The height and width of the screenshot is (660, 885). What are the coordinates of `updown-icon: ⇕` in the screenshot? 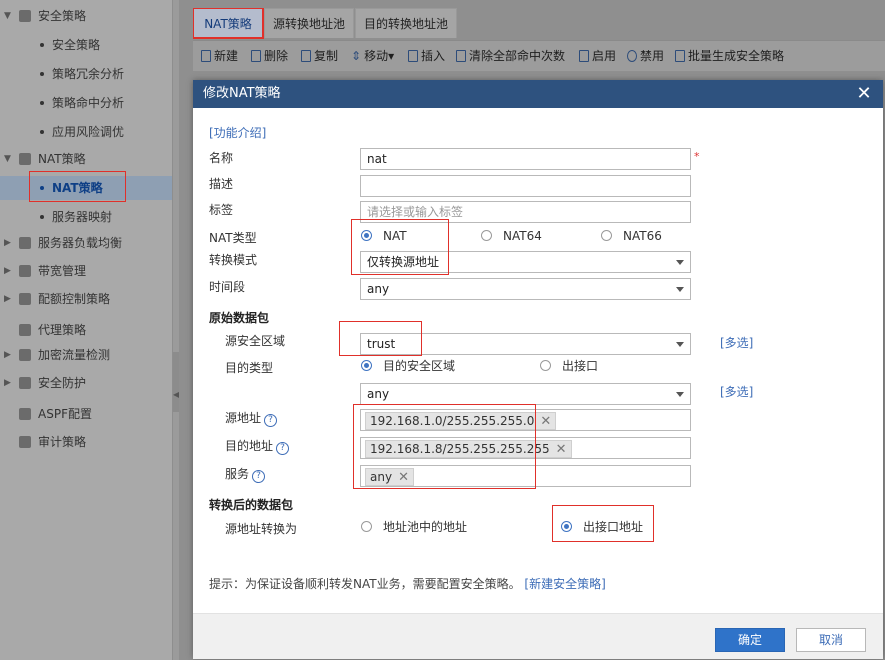 It's located at (356, 56).